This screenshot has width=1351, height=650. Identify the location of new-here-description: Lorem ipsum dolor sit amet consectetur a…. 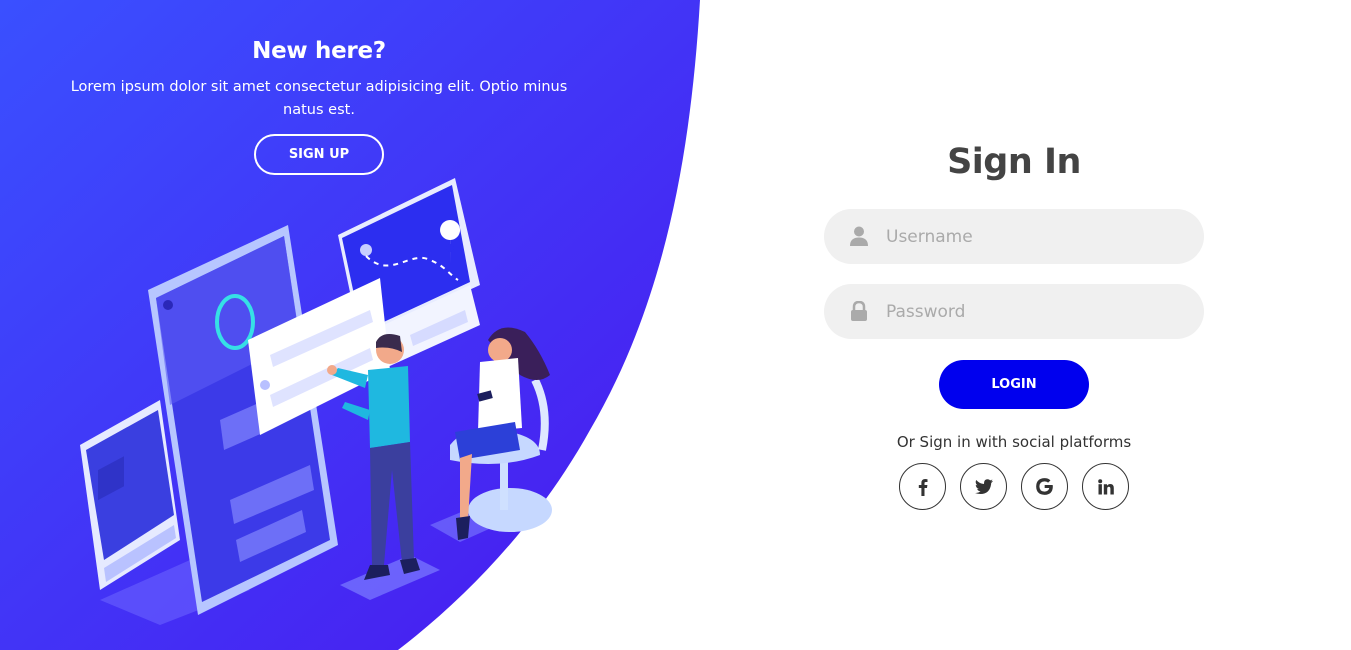
(319, 98).